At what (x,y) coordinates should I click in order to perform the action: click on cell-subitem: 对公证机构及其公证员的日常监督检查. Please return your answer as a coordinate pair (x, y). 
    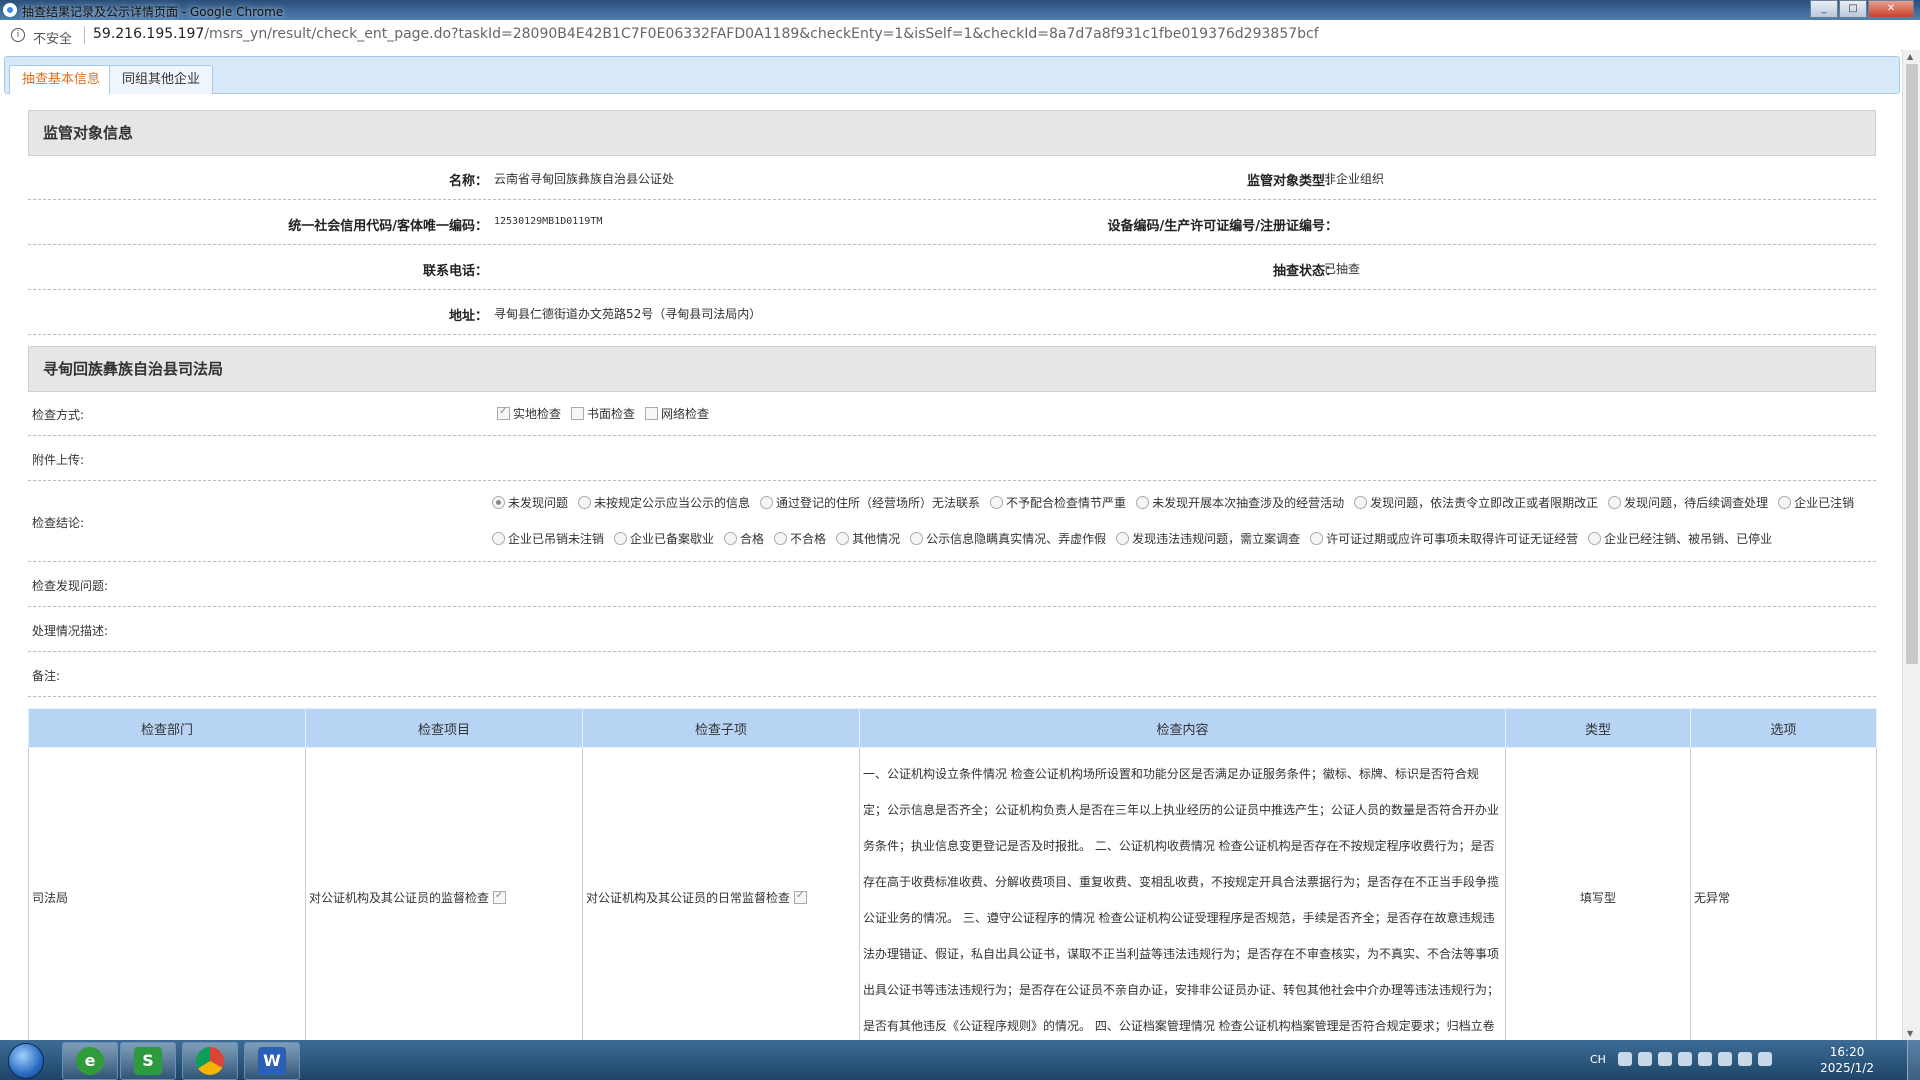
    Looking at the image, I should click on (721, 893).